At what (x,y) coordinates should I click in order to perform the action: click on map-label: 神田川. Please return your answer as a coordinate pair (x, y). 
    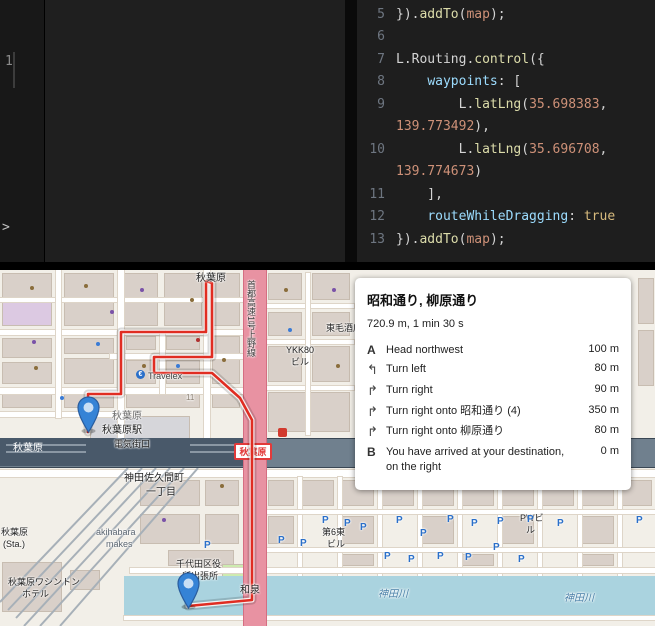
    Looking at the image, I should click on (579, 598).